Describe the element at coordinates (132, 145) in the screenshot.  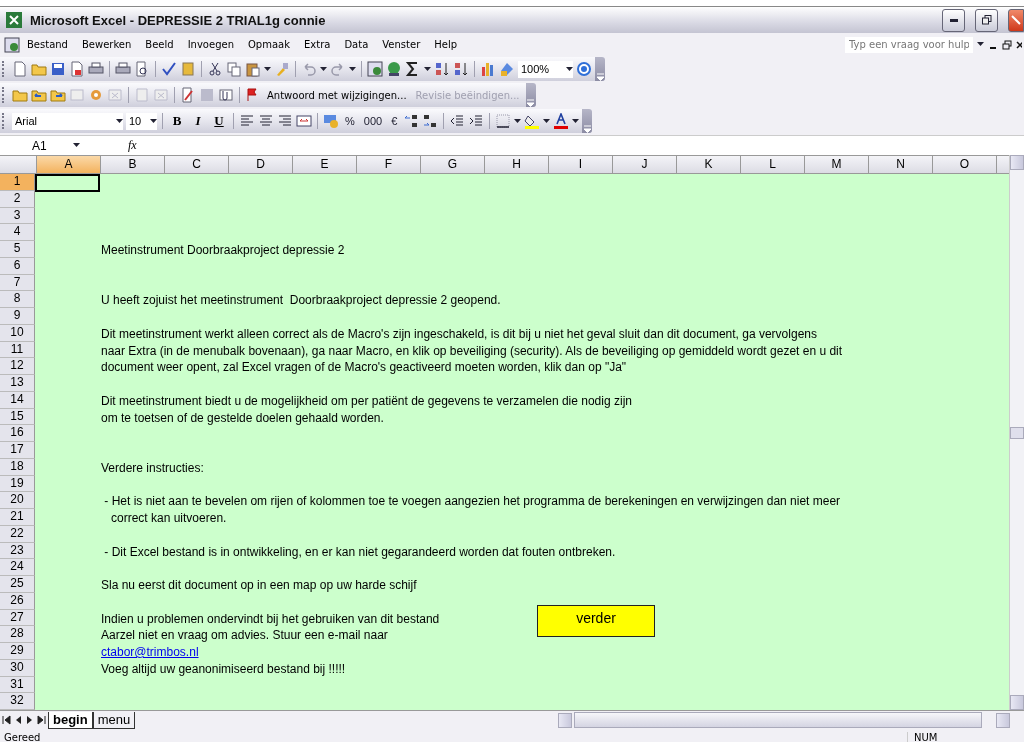
I see `insert-function-button: fx` at that location.